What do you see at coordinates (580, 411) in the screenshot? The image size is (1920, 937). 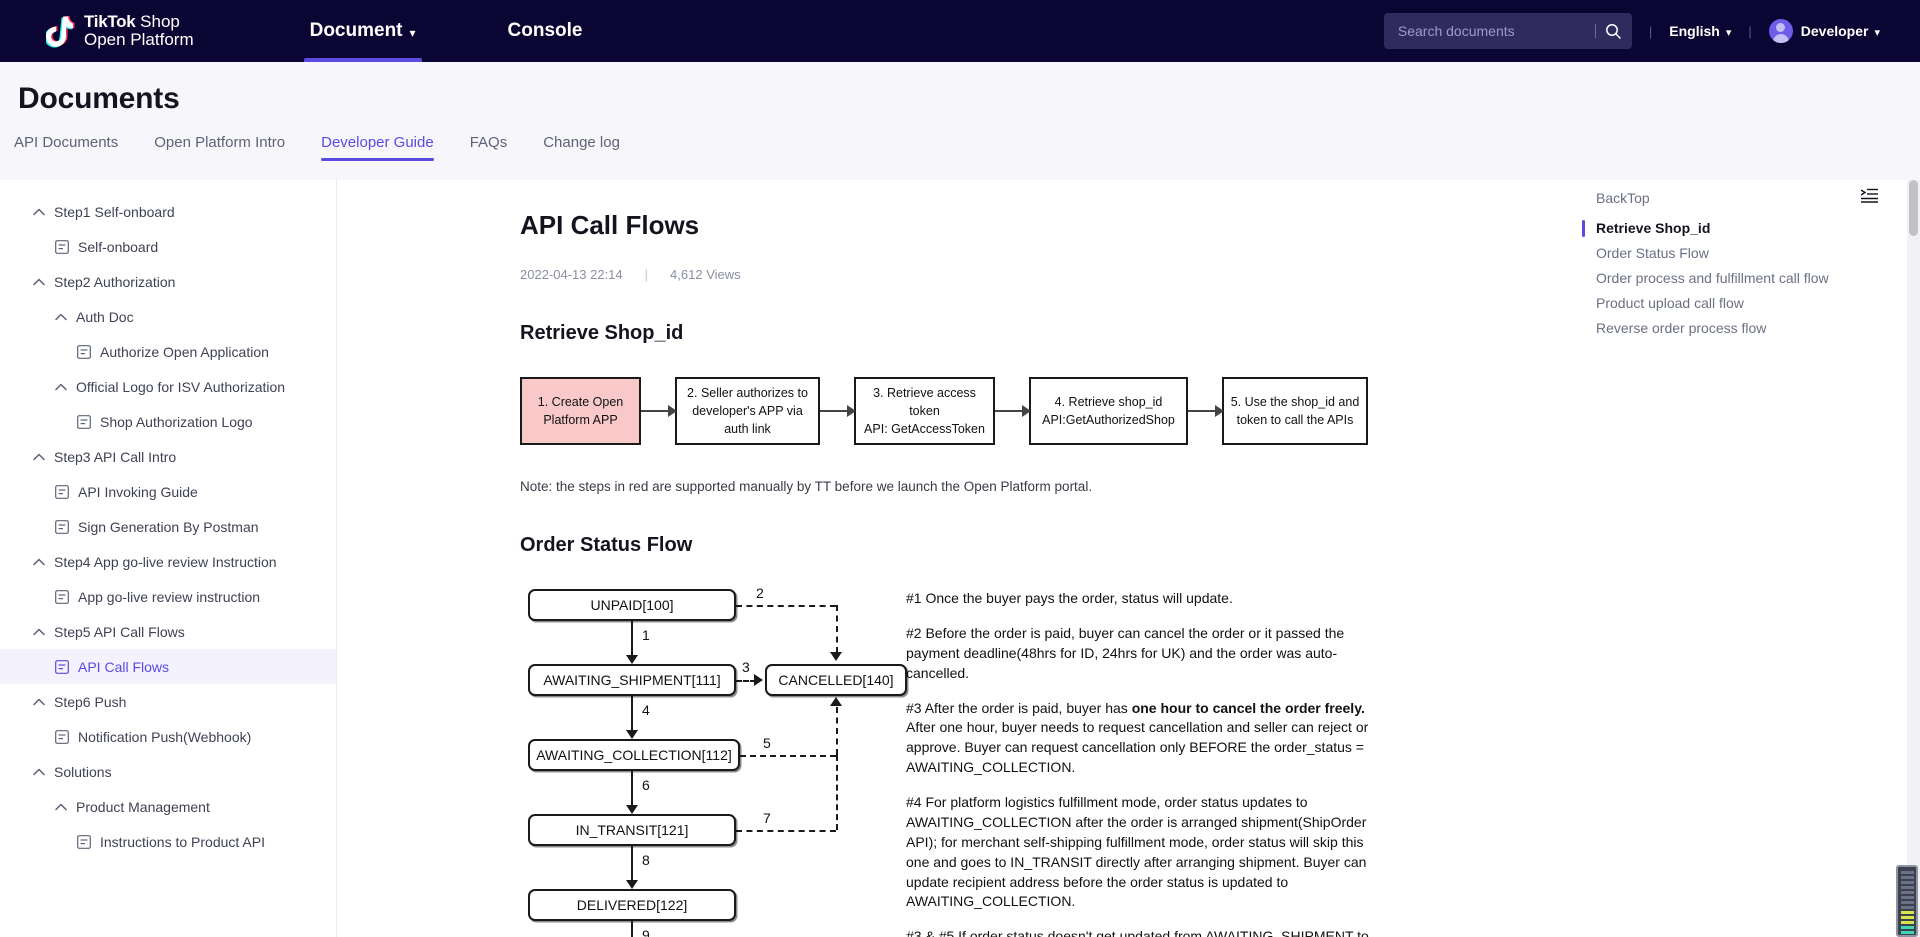 I see `flow-box-1: 1. Create Open Platform APP` at bounding box center [580, 411].